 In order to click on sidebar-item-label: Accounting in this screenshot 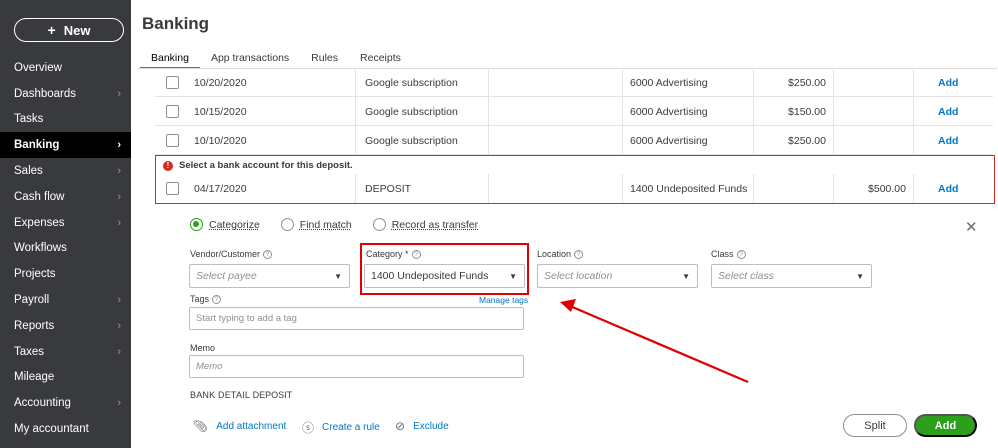, I will do `click(42, 403)`.